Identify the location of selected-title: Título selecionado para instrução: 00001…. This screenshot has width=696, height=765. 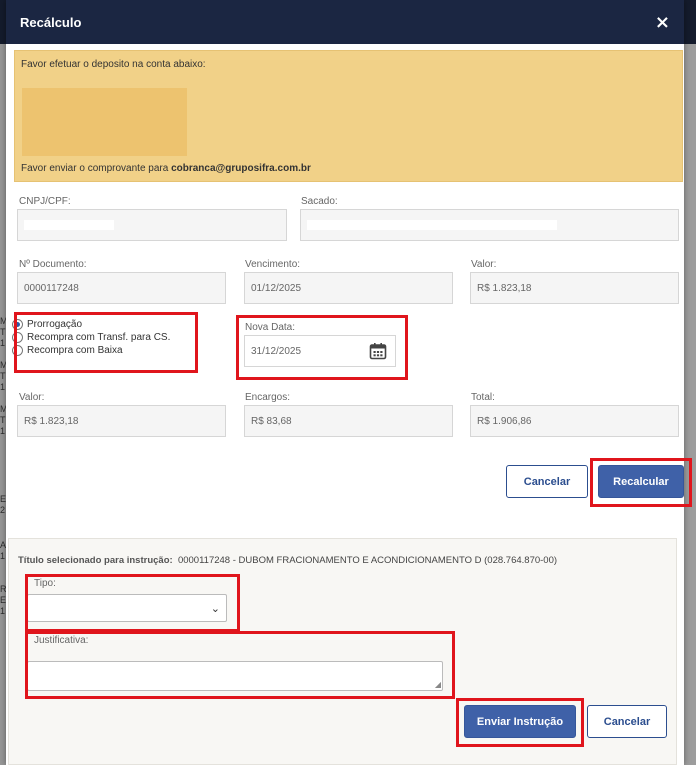
(287, 560).